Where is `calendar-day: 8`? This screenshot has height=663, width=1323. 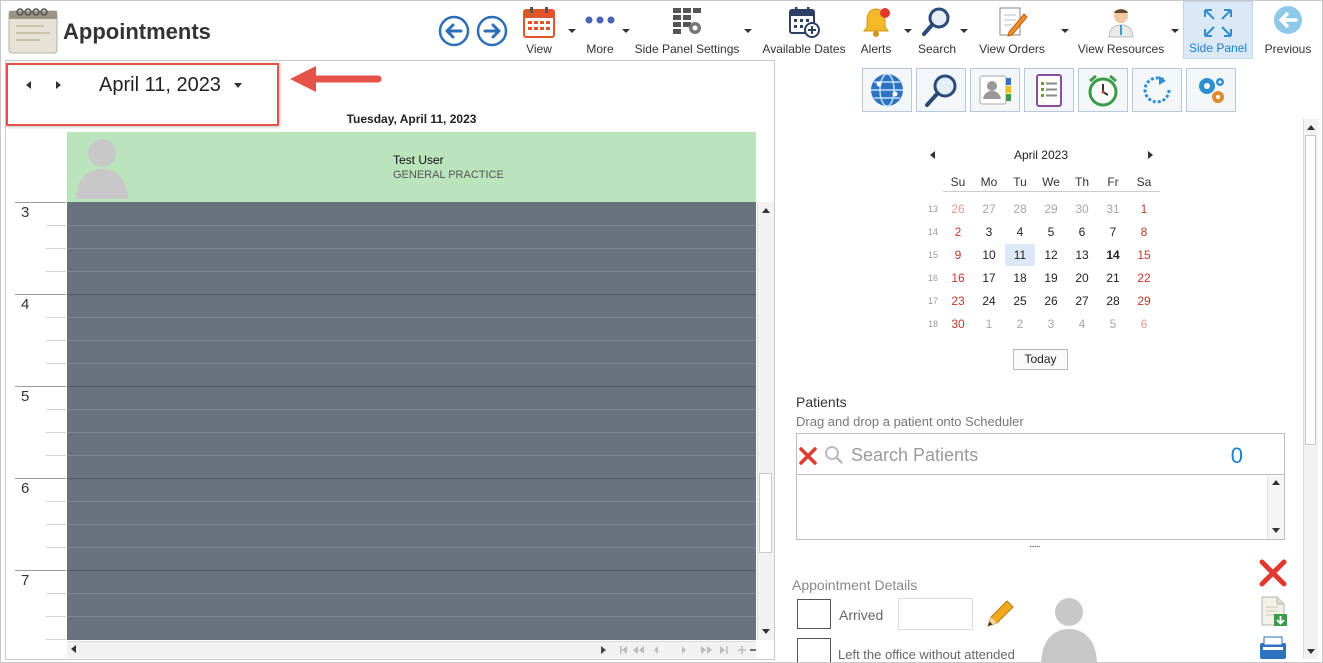 calendar-day: 8 is located at coordinates (1144, 232).